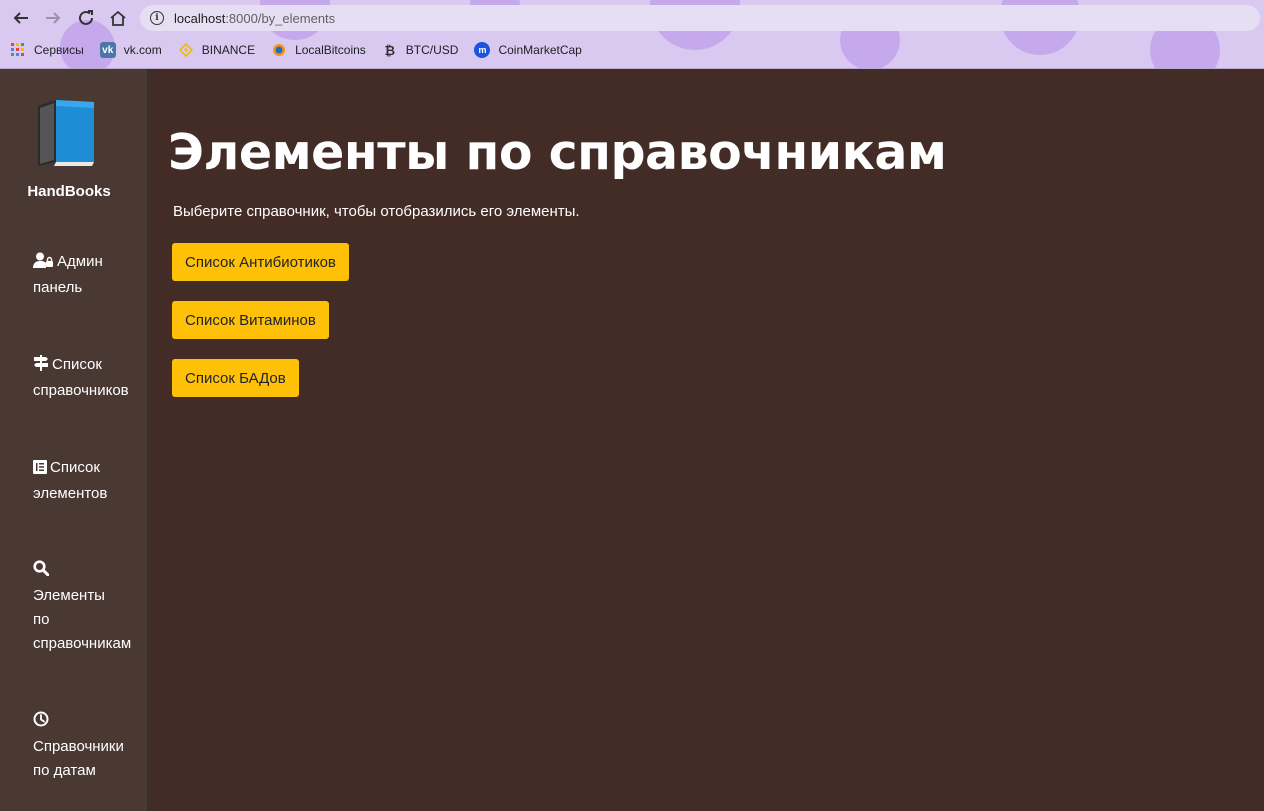 This screenshot has height=811, width=1264. Describe the element at coordinates (420, 50) in the screenshot. I see `bookmark-btcusd: ₿ BTC/USD` at that location.